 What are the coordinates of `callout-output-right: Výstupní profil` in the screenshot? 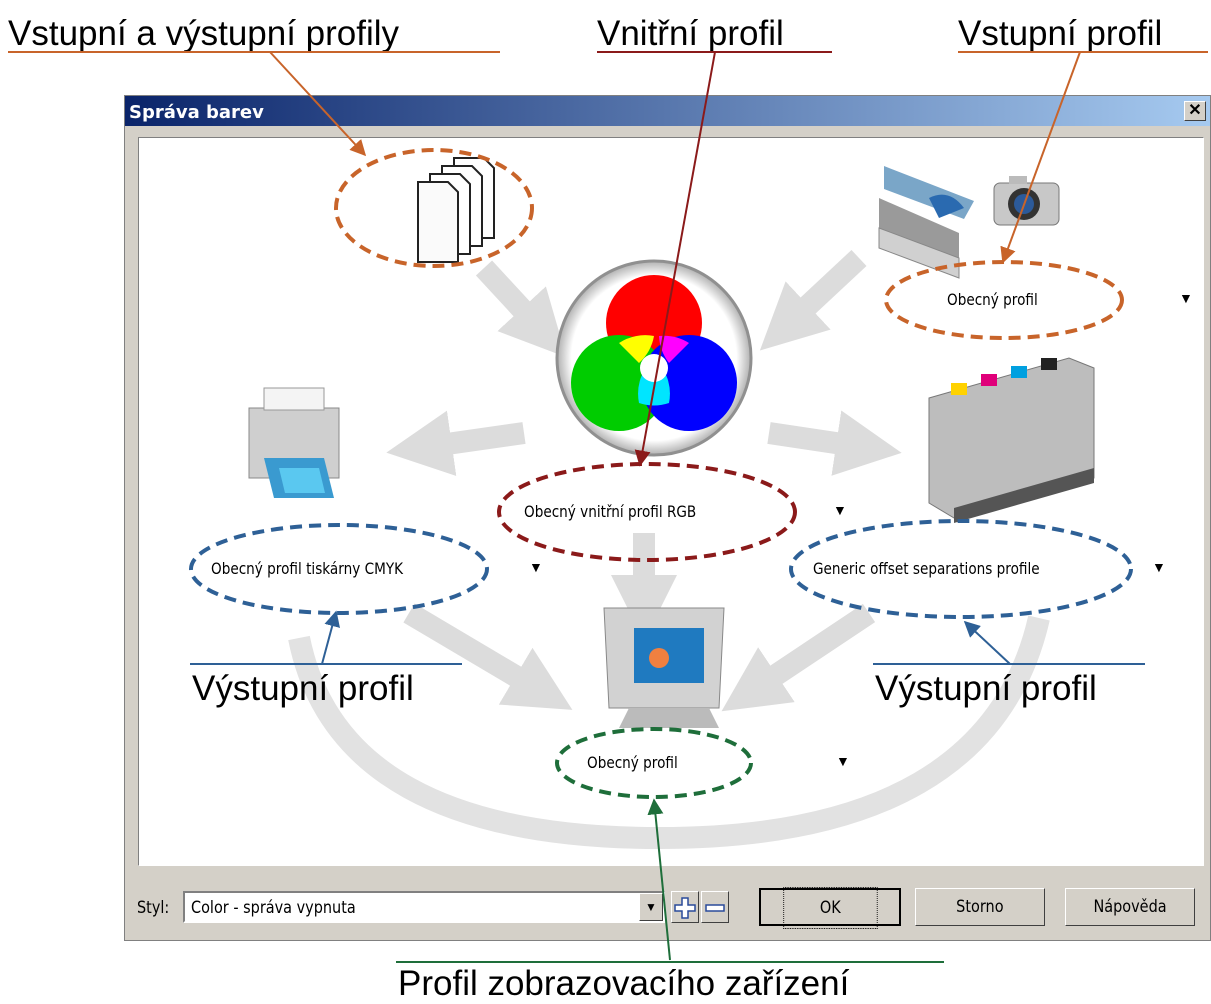 It's located at (986, 688).